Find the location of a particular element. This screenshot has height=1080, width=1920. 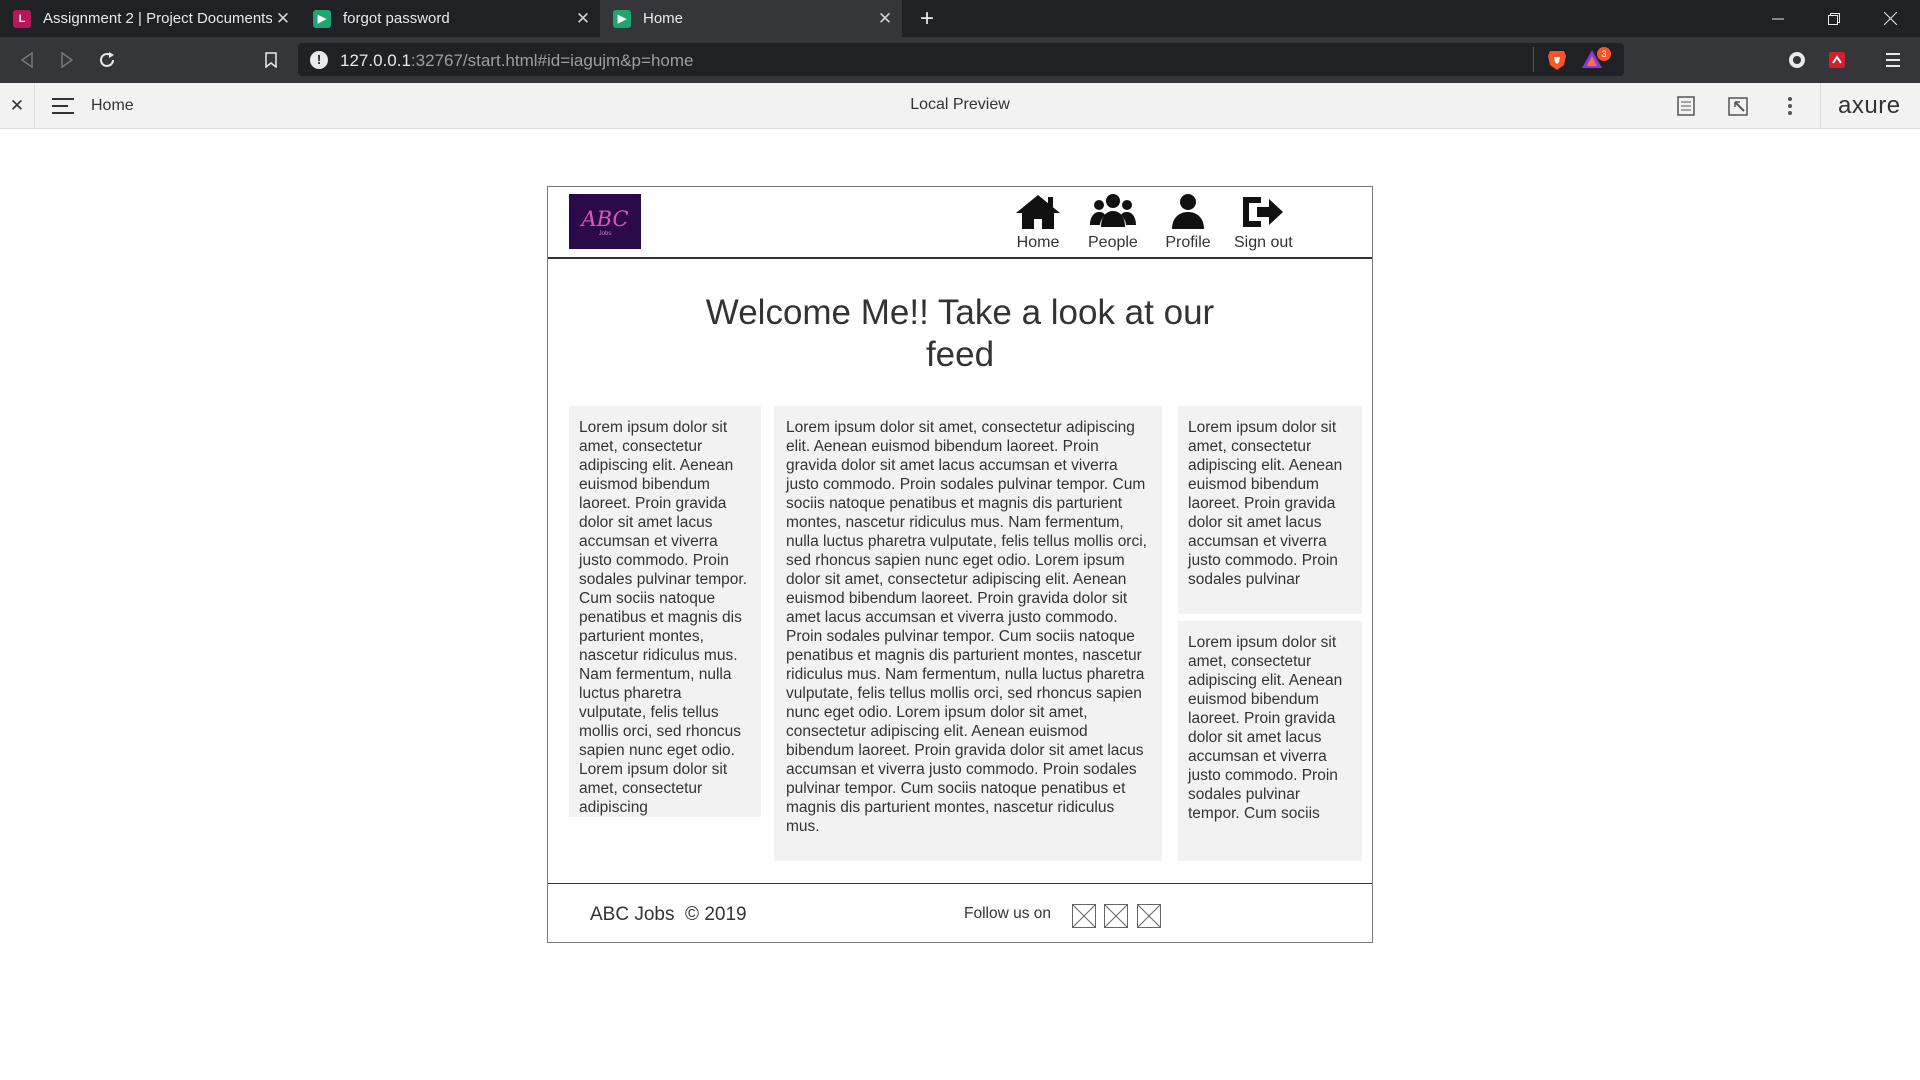

back-button is located at coordinates (27, 60).